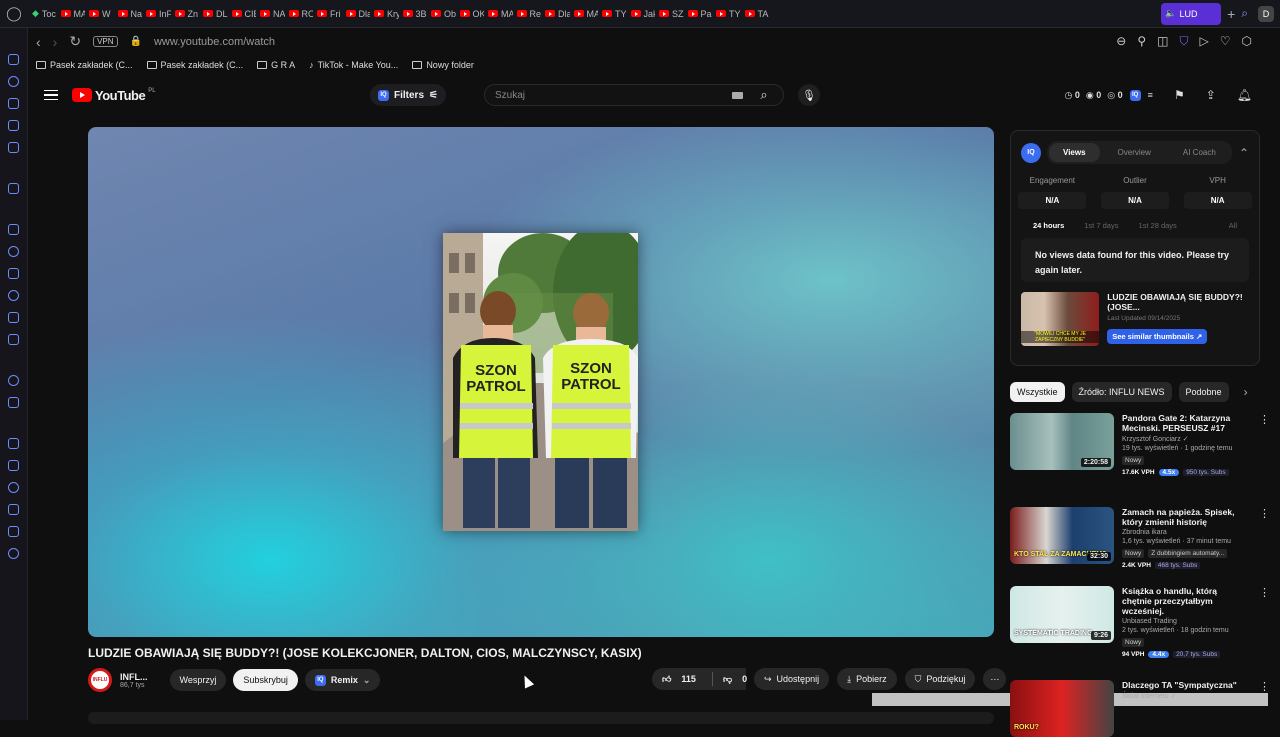 The height and width of the screenshot is (737, 1280). I want to click on twitch-icon, so click(13, 229).